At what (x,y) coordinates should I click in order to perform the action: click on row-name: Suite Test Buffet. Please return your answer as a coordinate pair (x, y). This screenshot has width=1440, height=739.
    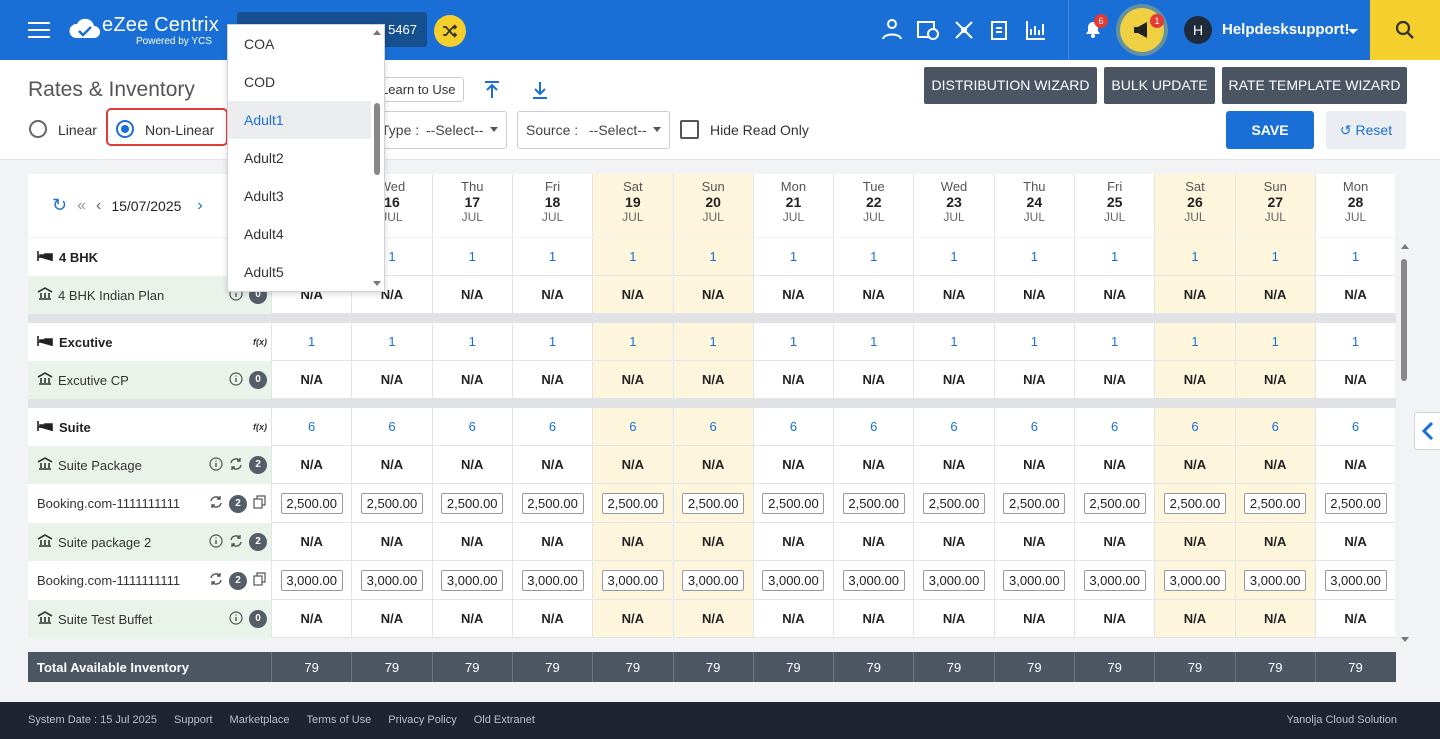
    Looking at the image, I should click on (105, 619).